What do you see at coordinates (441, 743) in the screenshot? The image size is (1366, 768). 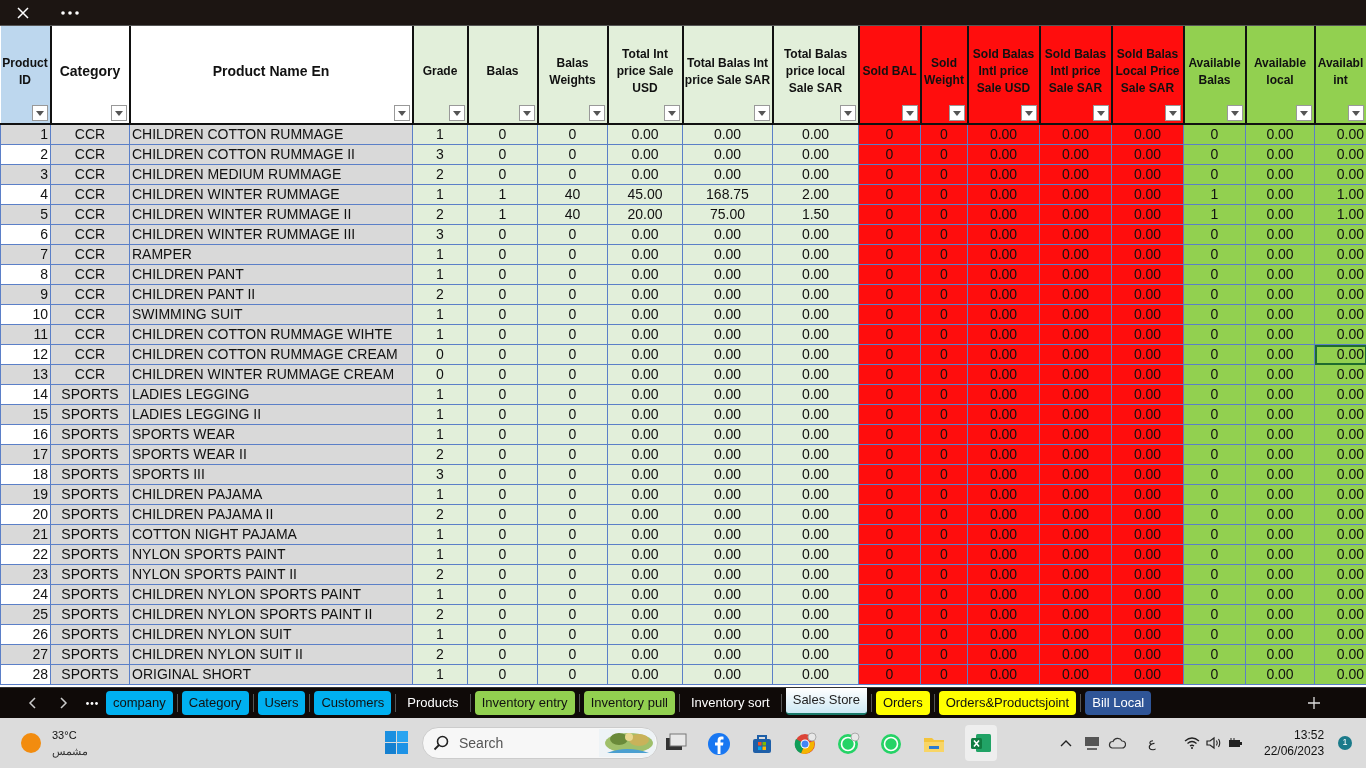 I see `search-icon` at bounding box center [441, 743].